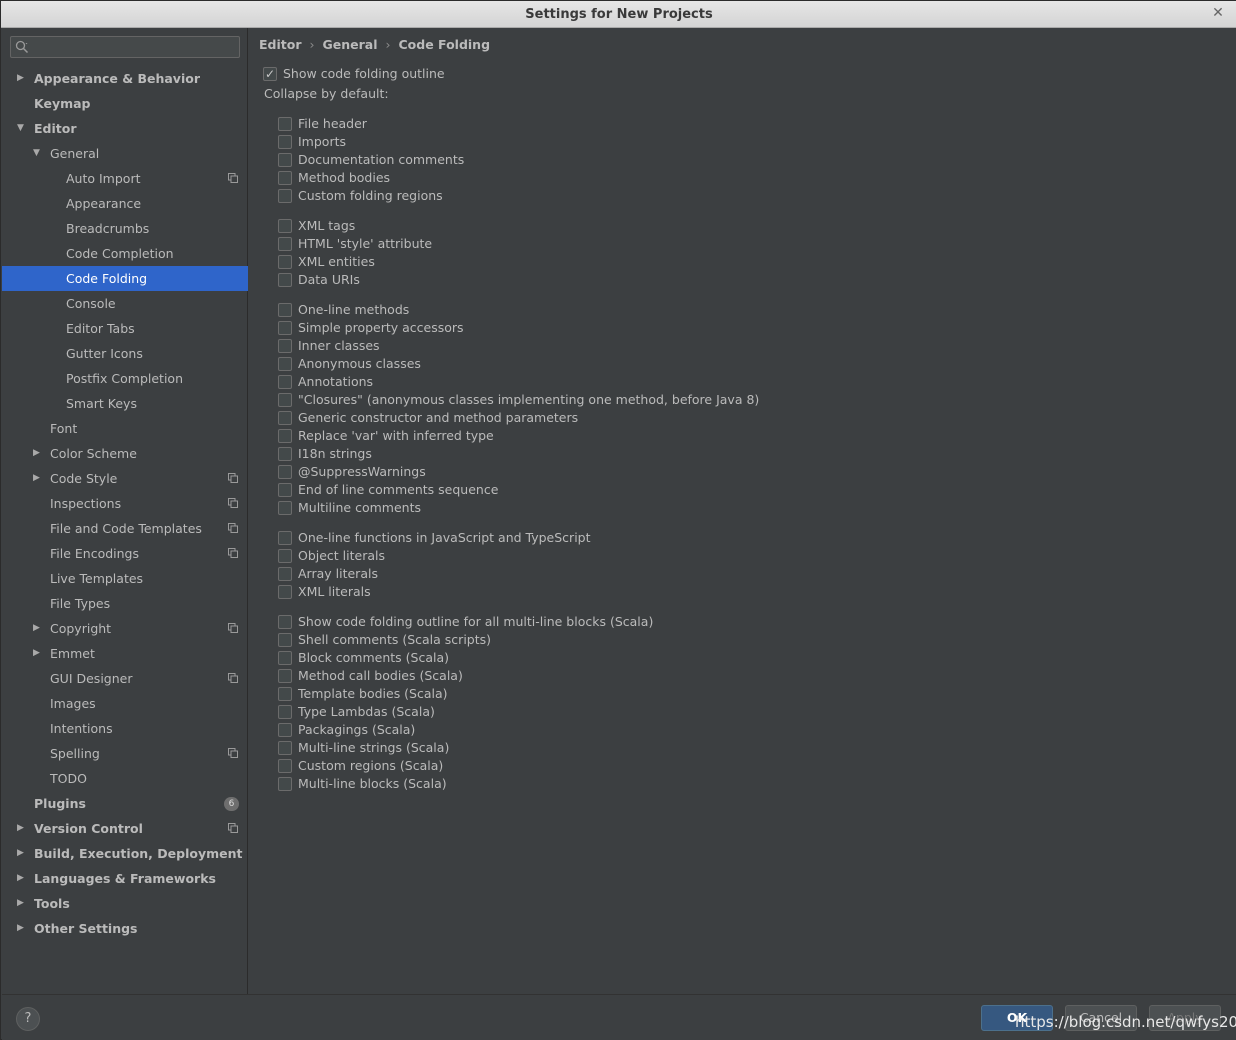 The image size is (1236, 1040). What do you see at coordinates (125, 228) in the screenshot?
I see `sidebar-item-breadcrumbs: Breadcrumbs` at bounding box center [125, 228].